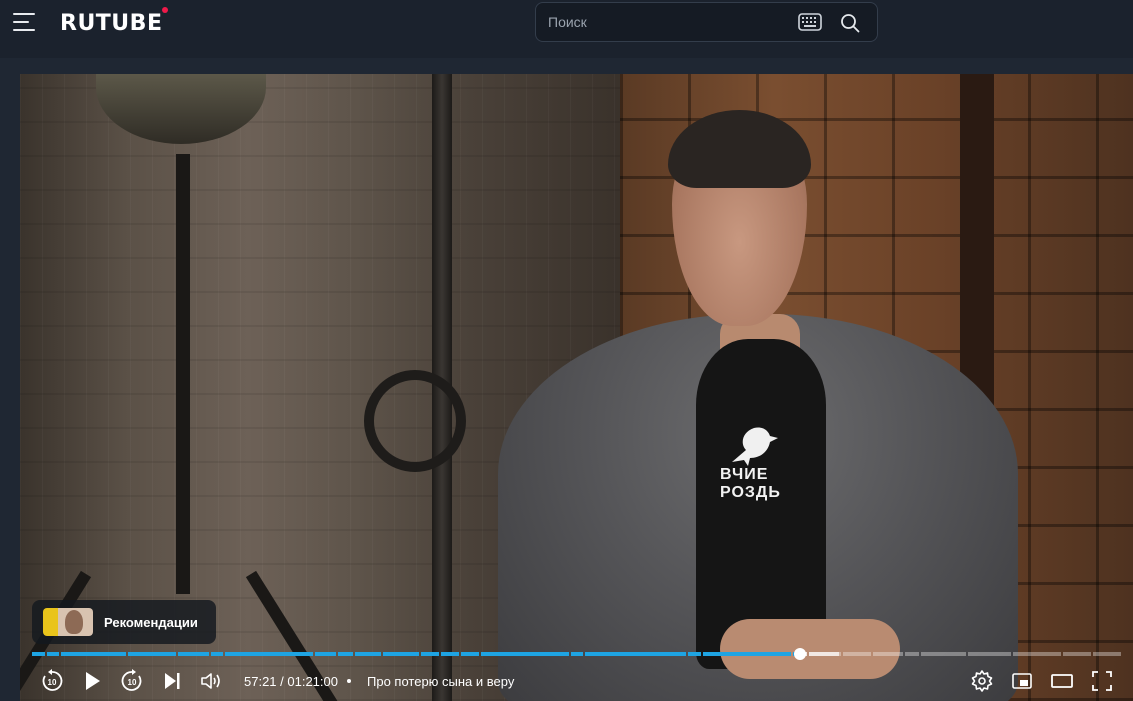  I want to click on shirt-print-text: ВЧИЕ РОЗДЬ, so click(750, 483).